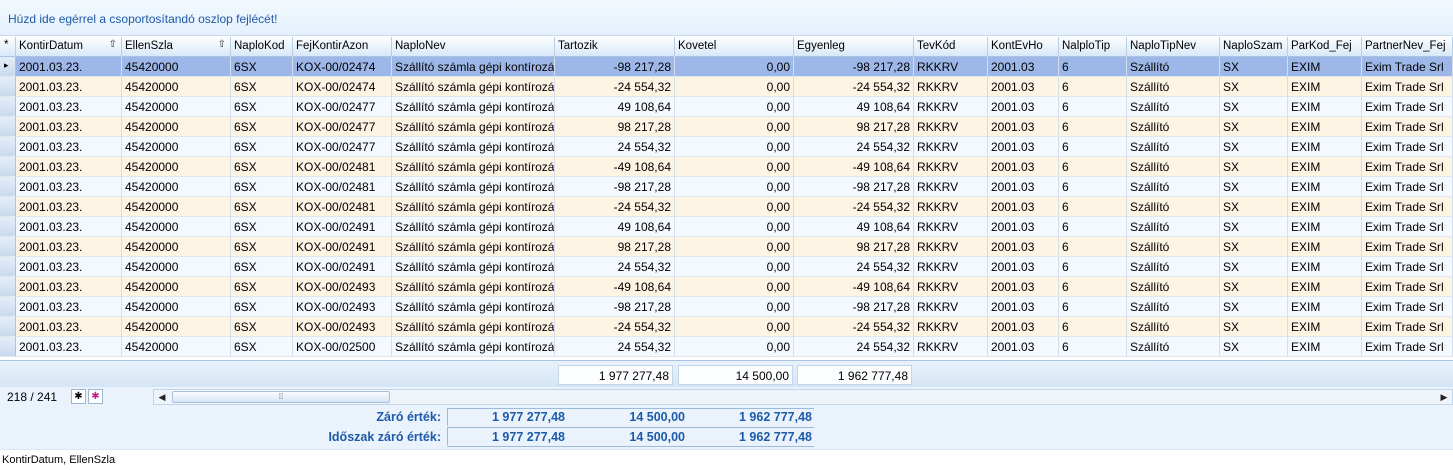 The width and height of the screenshot is (1453, 470). Describe the element at coordinates (1173, 47) in the screenshot. I see `column-header-naplotipnev: NaploTipNev` at that location.